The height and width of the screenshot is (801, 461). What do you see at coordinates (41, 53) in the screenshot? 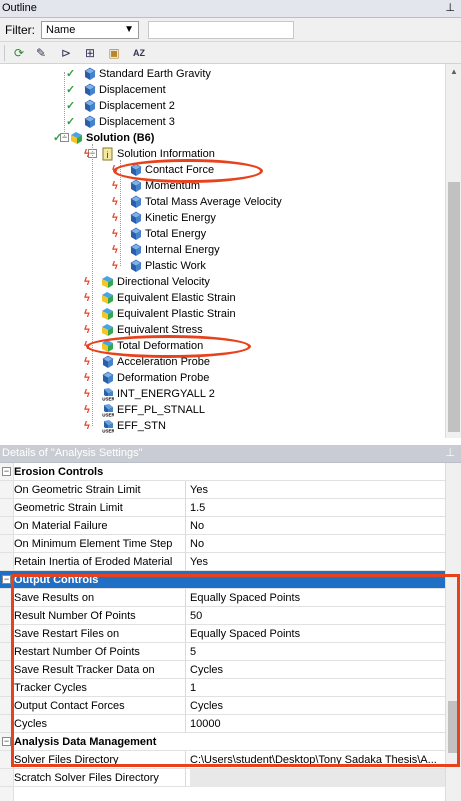
I see `edit-icon: ✎` at bounding box center [41, 53].